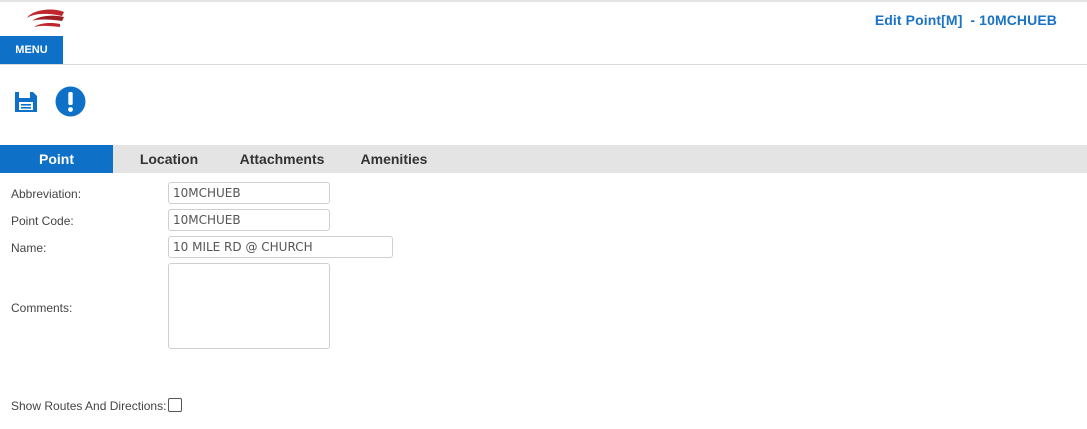 The image size is (1087, 429). I want to click on name-input: 10 MILE RD @ CHURCH, so click(280, 247).